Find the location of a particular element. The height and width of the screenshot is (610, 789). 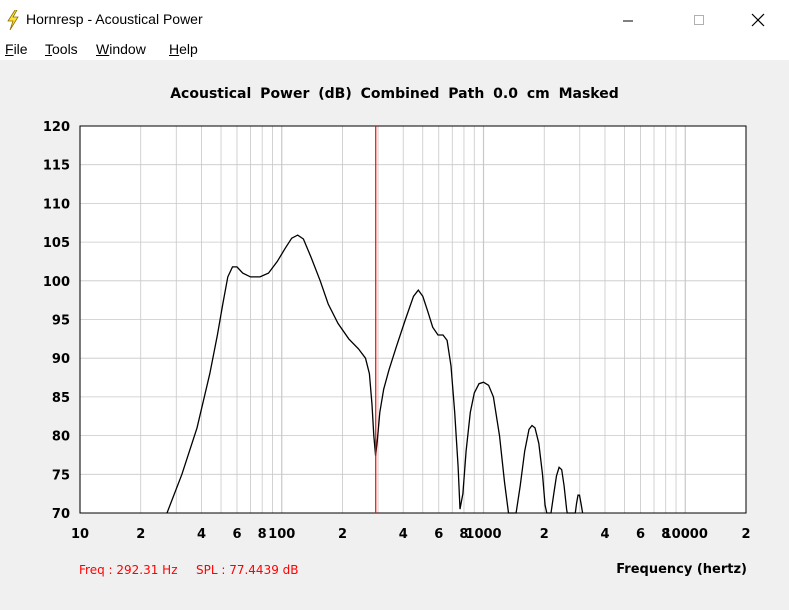

x-tick-label: 10000 is located at coordinates (685, 534).